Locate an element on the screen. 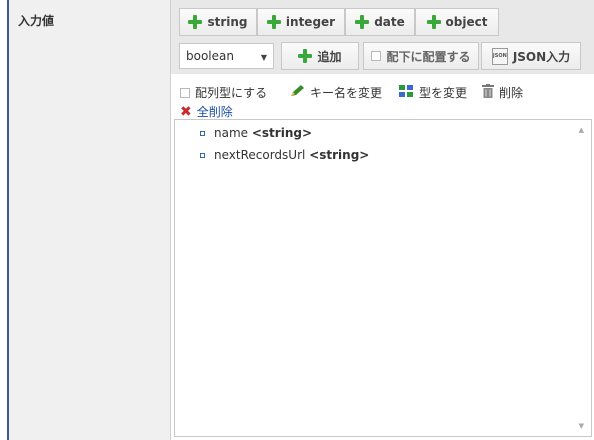  field-label: 入力値 is located at coordinates (36, 21).